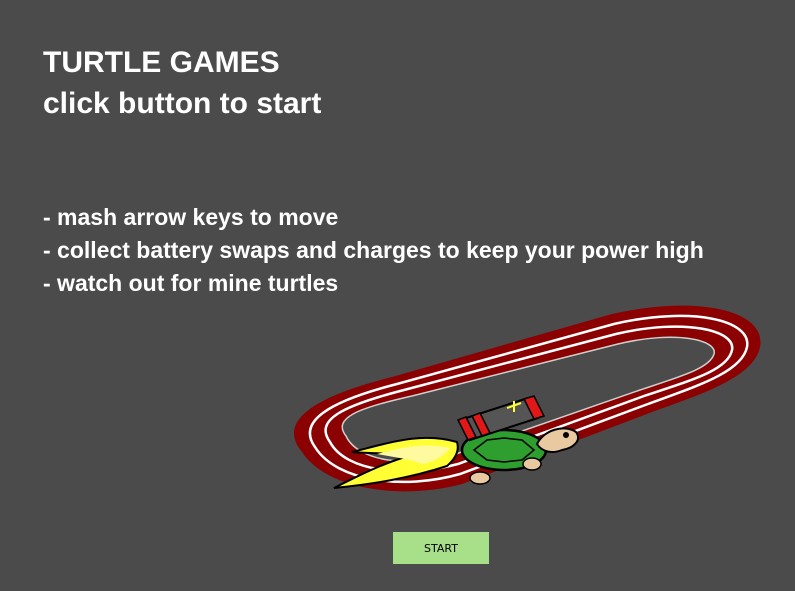  Describe the element at coordinates (161, 62) in the screenshot. I see `game-title: TURTLE GAMES` at that location.